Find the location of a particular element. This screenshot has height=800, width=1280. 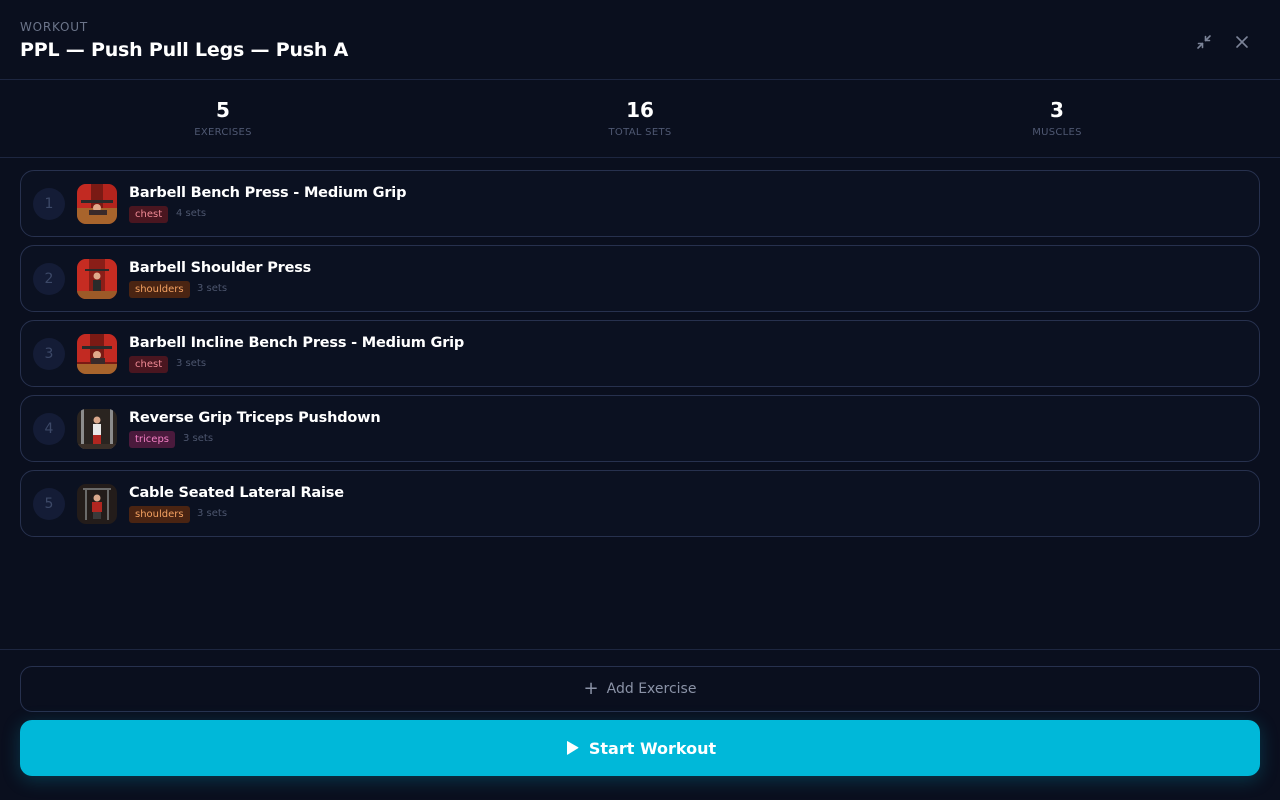

add-exercise-button: + Add Exercise is located at coordinates (640, 689).